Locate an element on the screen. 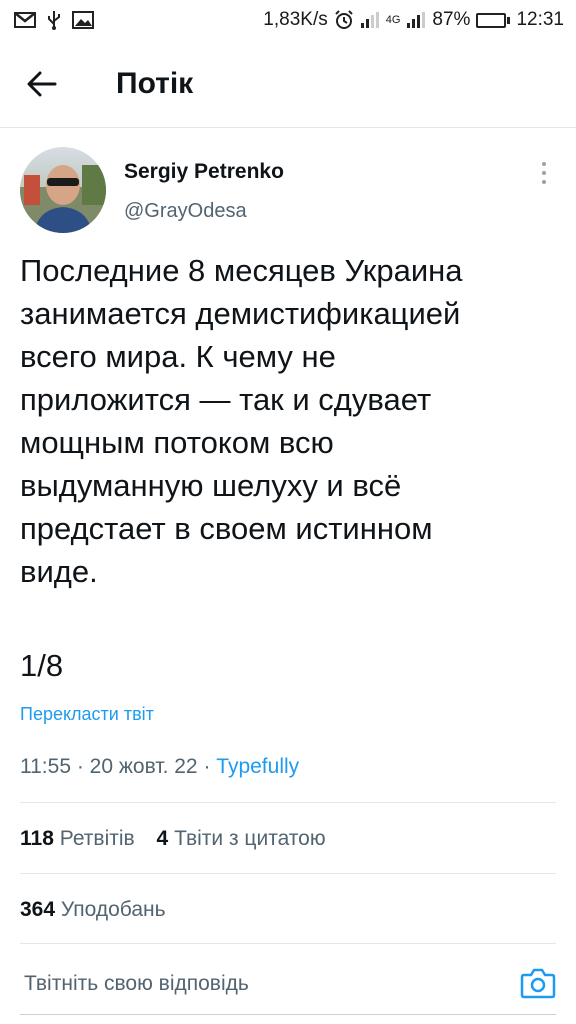  camera-button is located at coordinates (538, 984).